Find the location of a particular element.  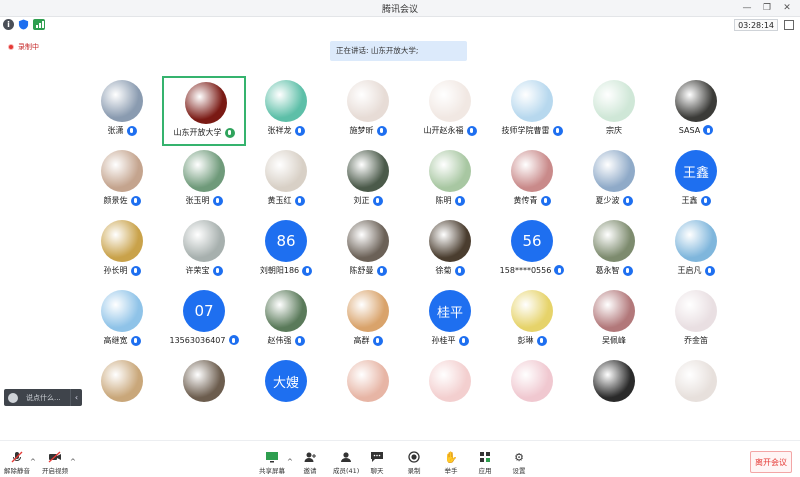

participant-tile: 黄传青 is located at coordinates (532, 181).